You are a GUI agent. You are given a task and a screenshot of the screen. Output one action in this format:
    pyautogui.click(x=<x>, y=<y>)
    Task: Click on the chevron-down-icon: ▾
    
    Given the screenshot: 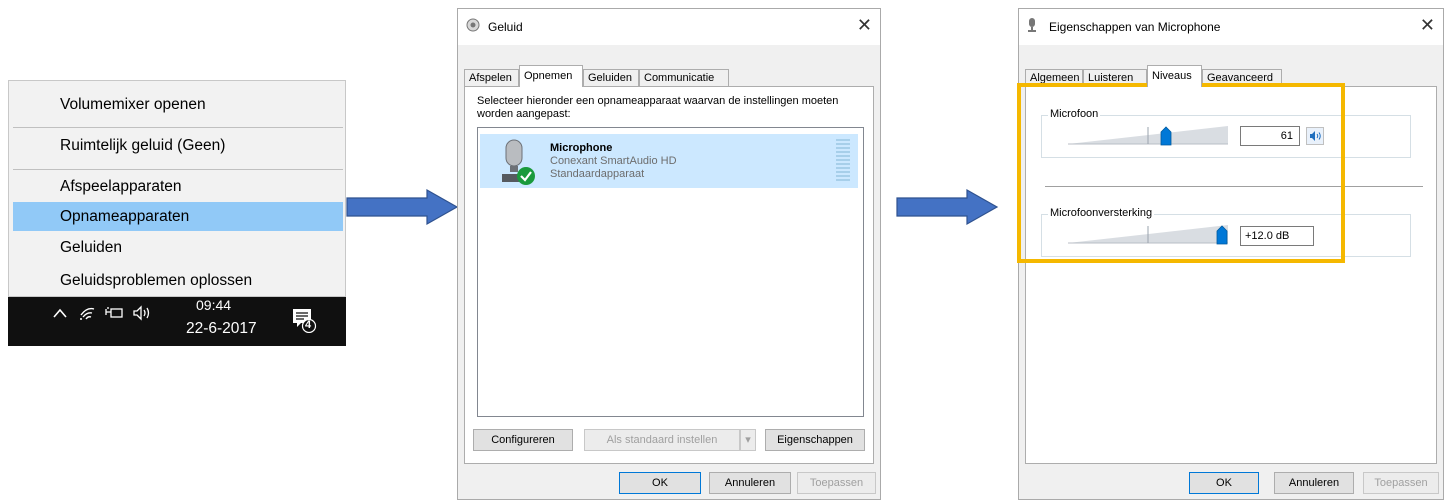 What is the action you would take?
    pyautogui.click(x=748, y=440)
    